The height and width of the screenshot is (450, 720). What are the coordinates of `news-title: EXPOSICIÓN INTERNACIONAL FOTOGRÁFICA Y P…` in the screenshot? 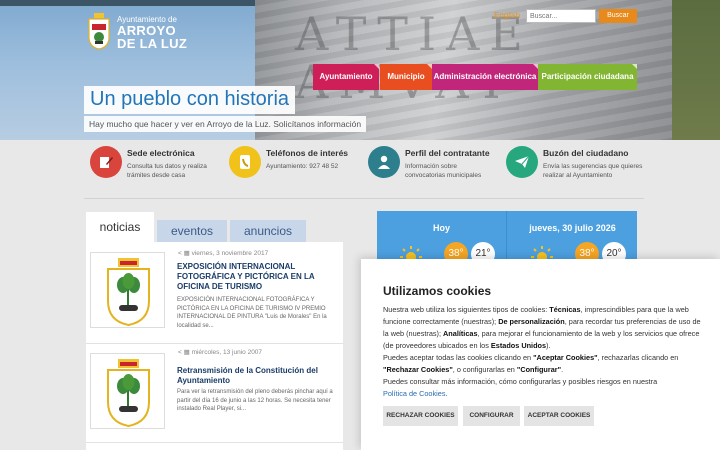 It's located at (258, 277).